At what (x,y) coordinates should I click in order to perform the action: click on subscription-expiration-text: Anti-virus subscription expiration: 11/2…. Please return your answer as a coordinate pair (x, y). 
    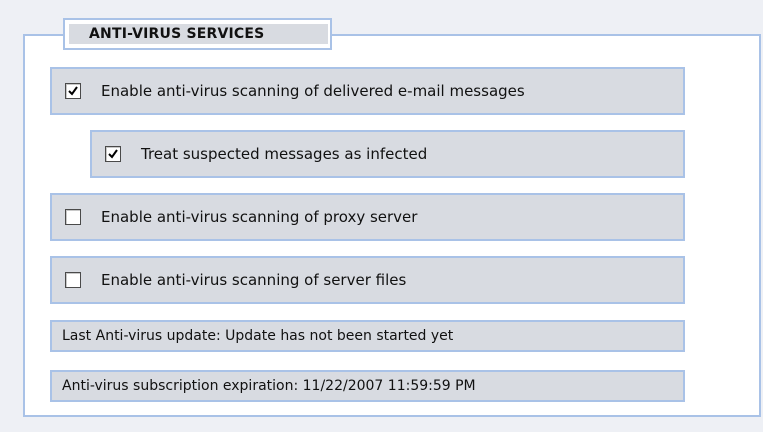
    Looking at the image, I should click on (269, 386).